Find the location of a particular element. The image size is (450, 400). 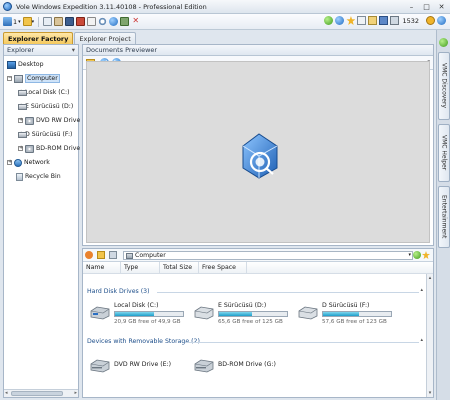

properties-button is located at coordinates (92, 22).